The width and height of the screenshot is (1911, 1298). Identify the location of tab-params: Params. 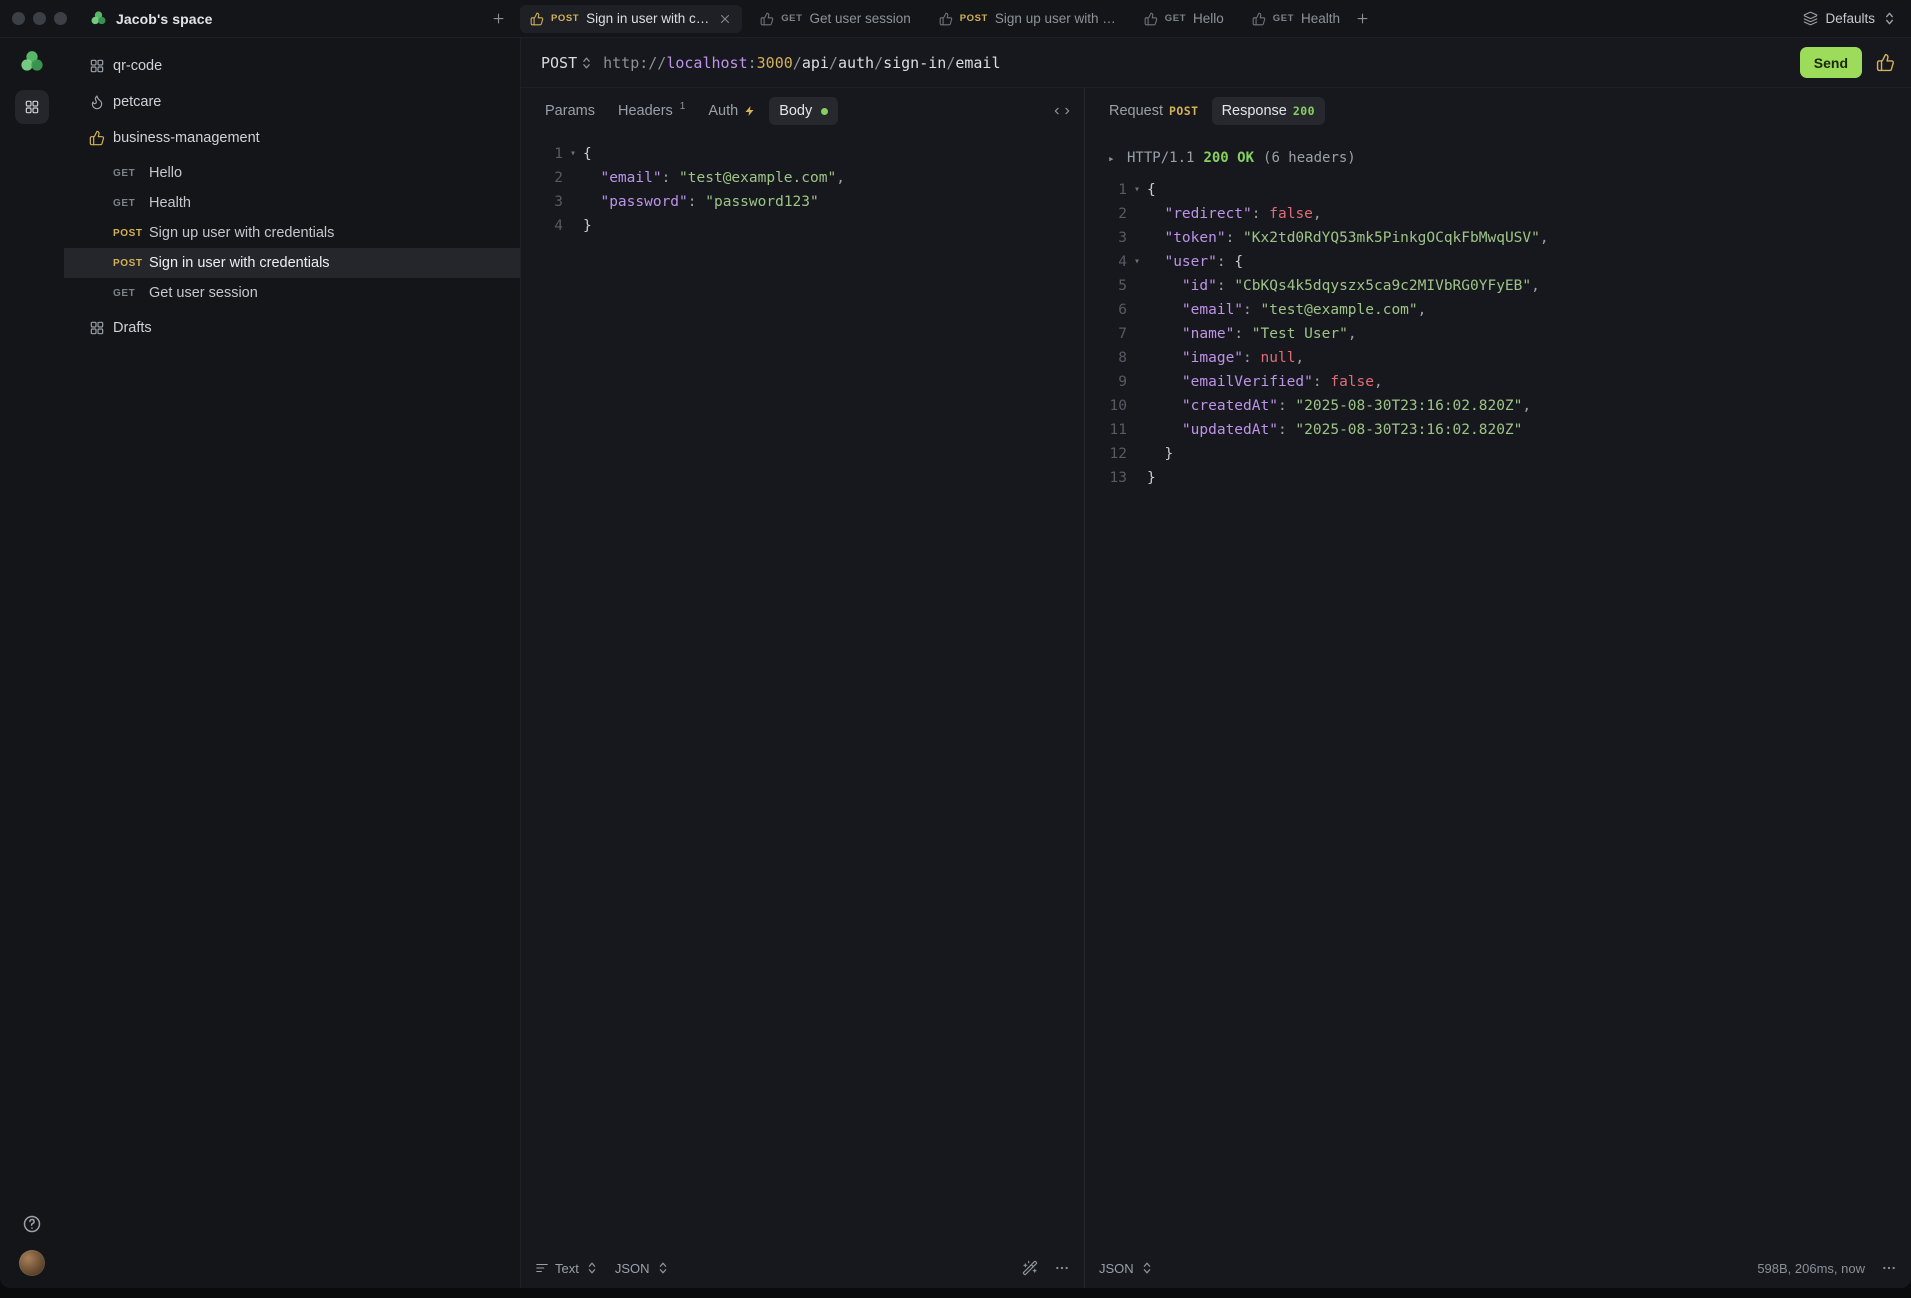
(570, 111).